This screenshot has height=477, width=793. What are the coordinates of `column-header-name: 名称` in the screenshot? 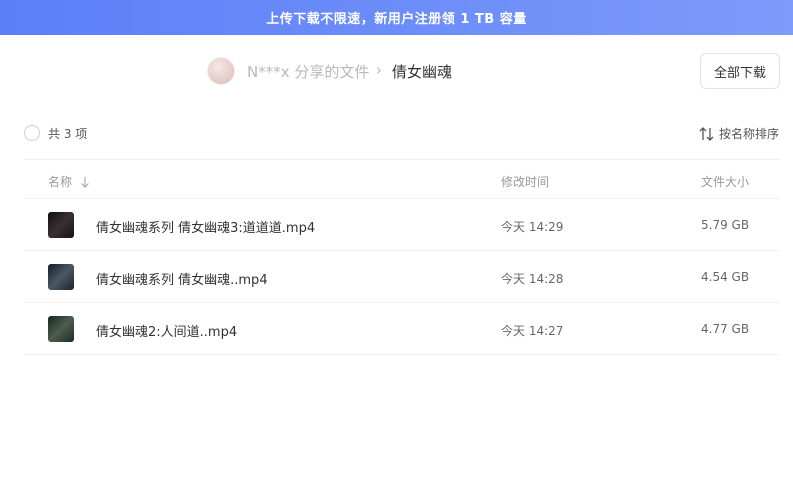 It's located at (69, 181).